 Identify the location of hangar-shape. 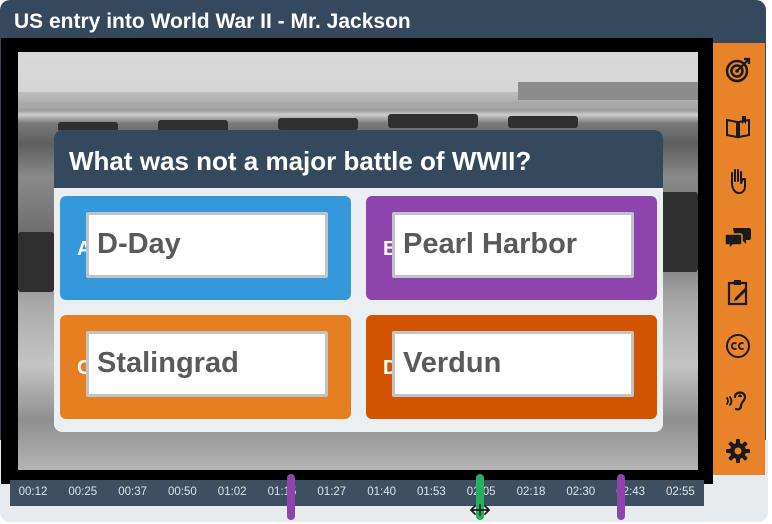
(608, 91).